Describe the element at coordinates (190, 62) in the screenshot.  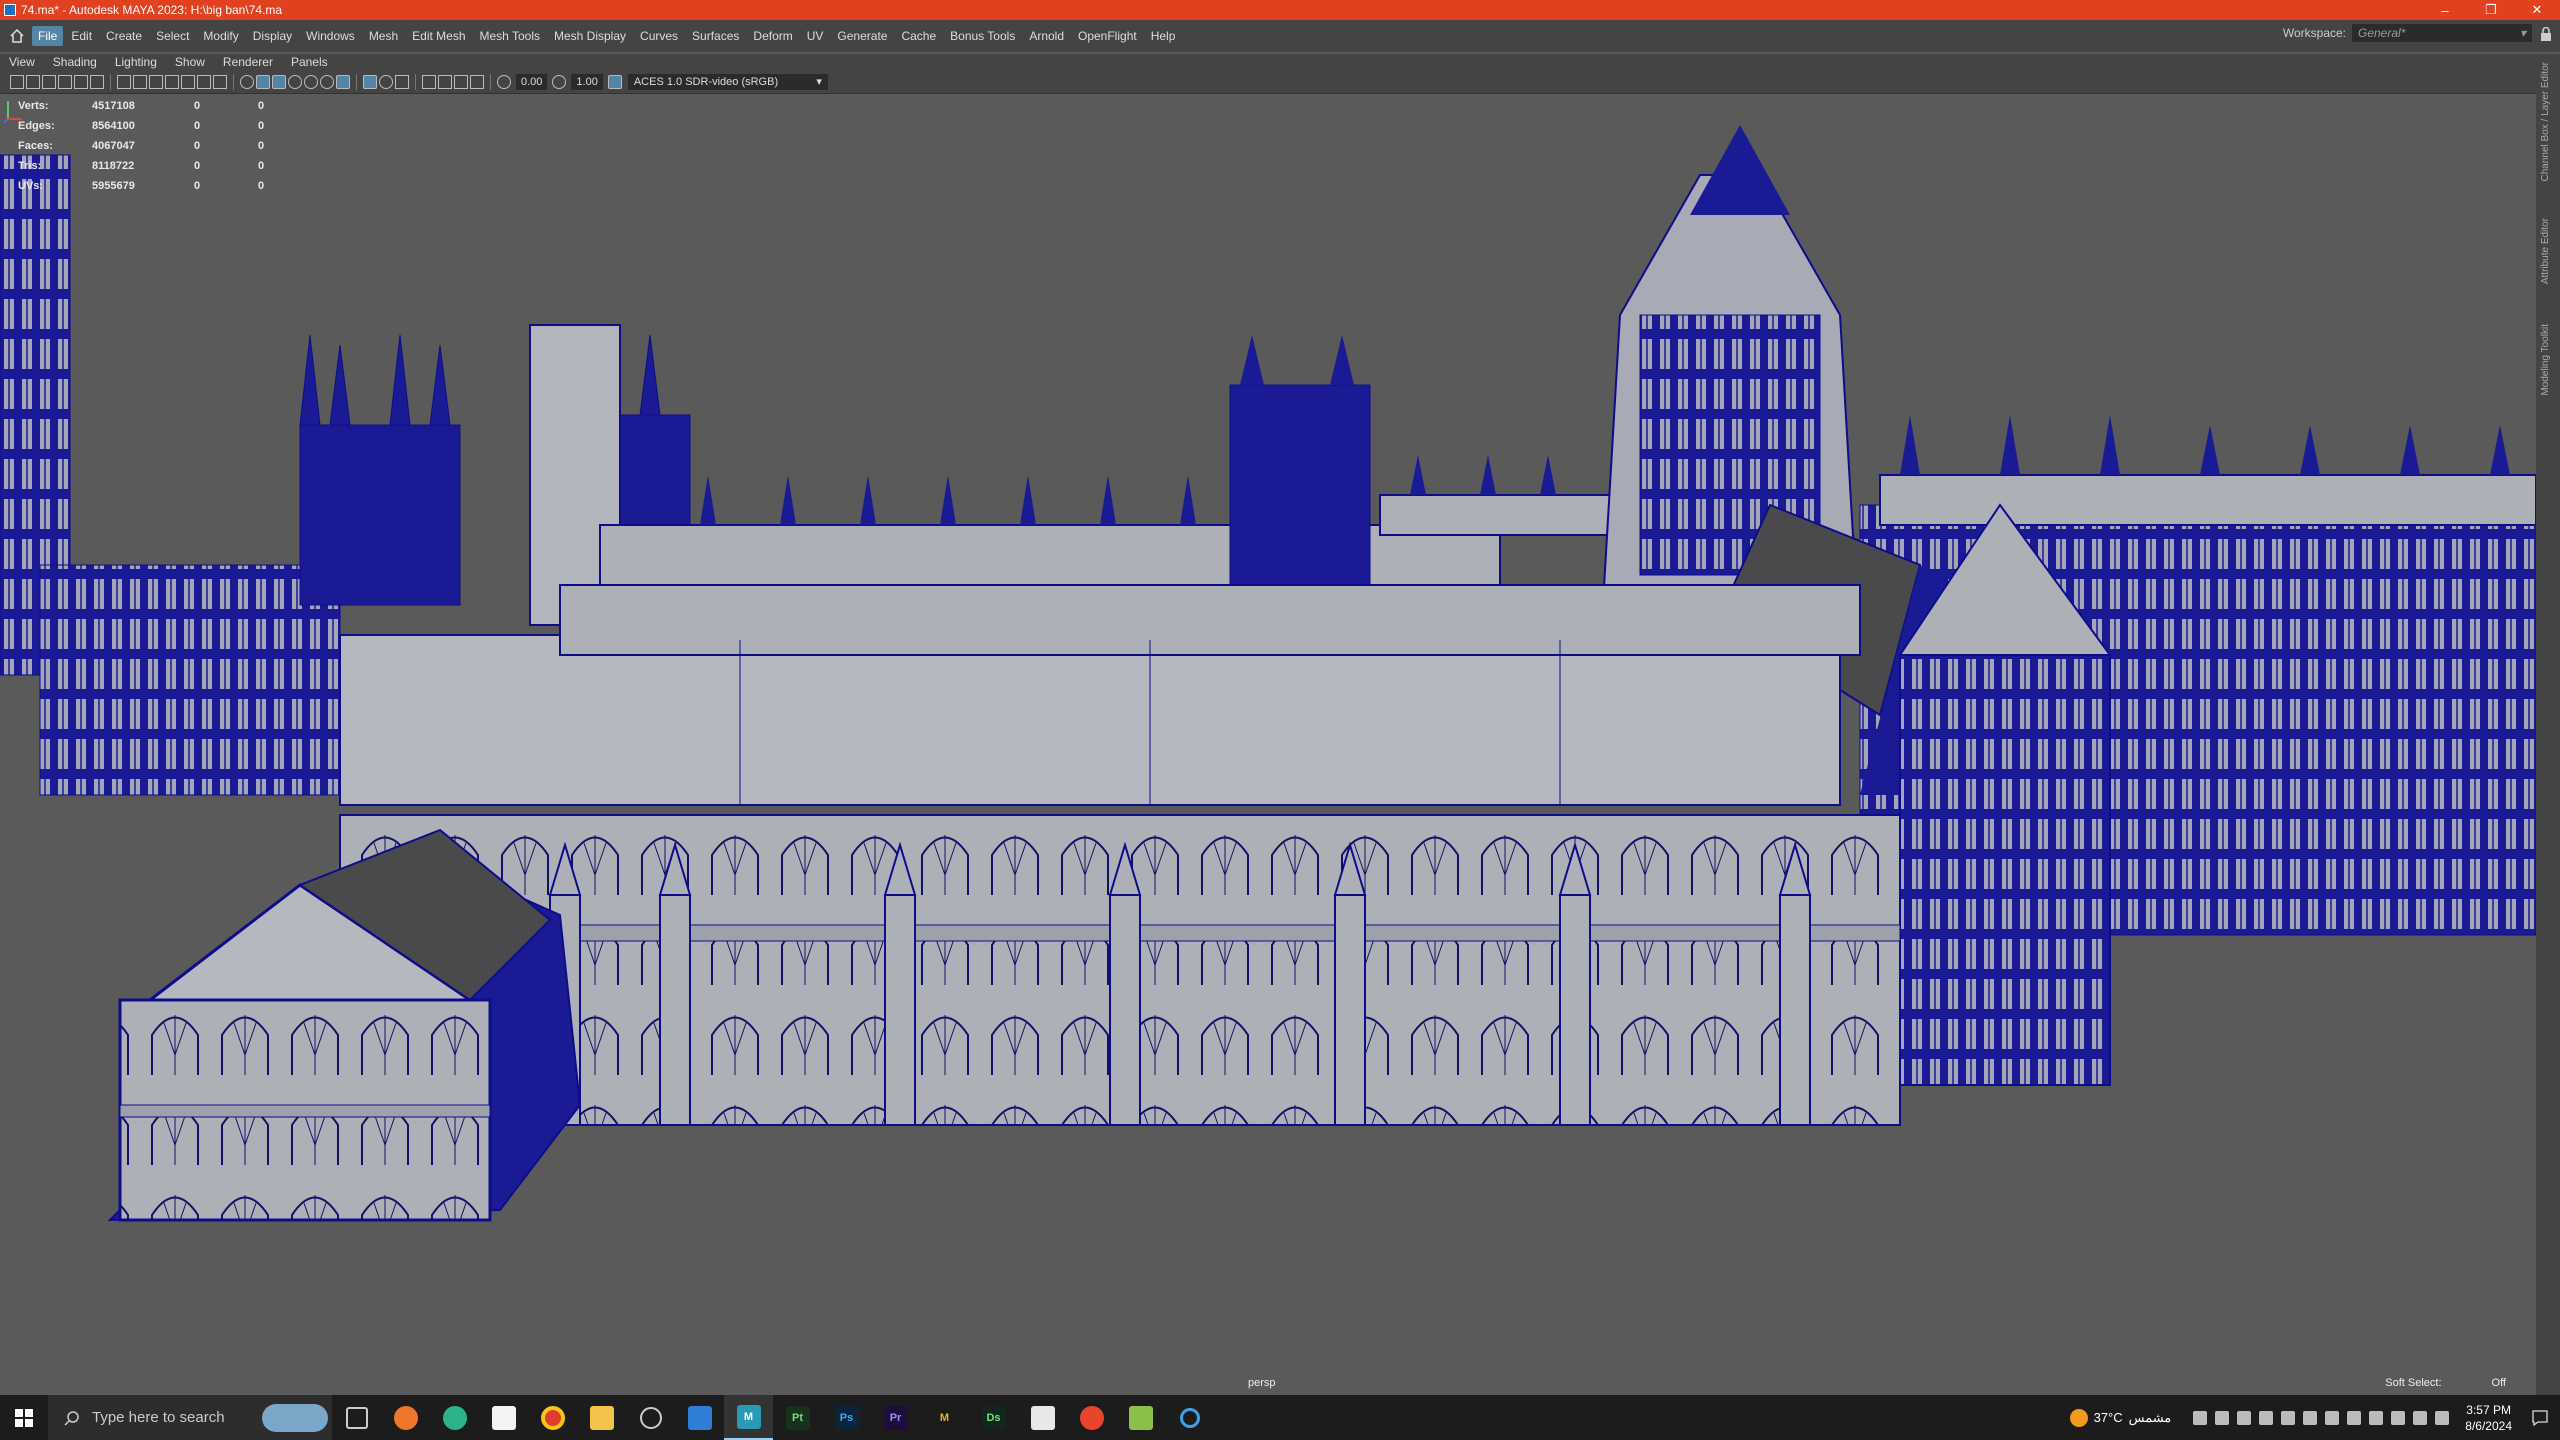
I see `panel-menu-show: Show` at that location.